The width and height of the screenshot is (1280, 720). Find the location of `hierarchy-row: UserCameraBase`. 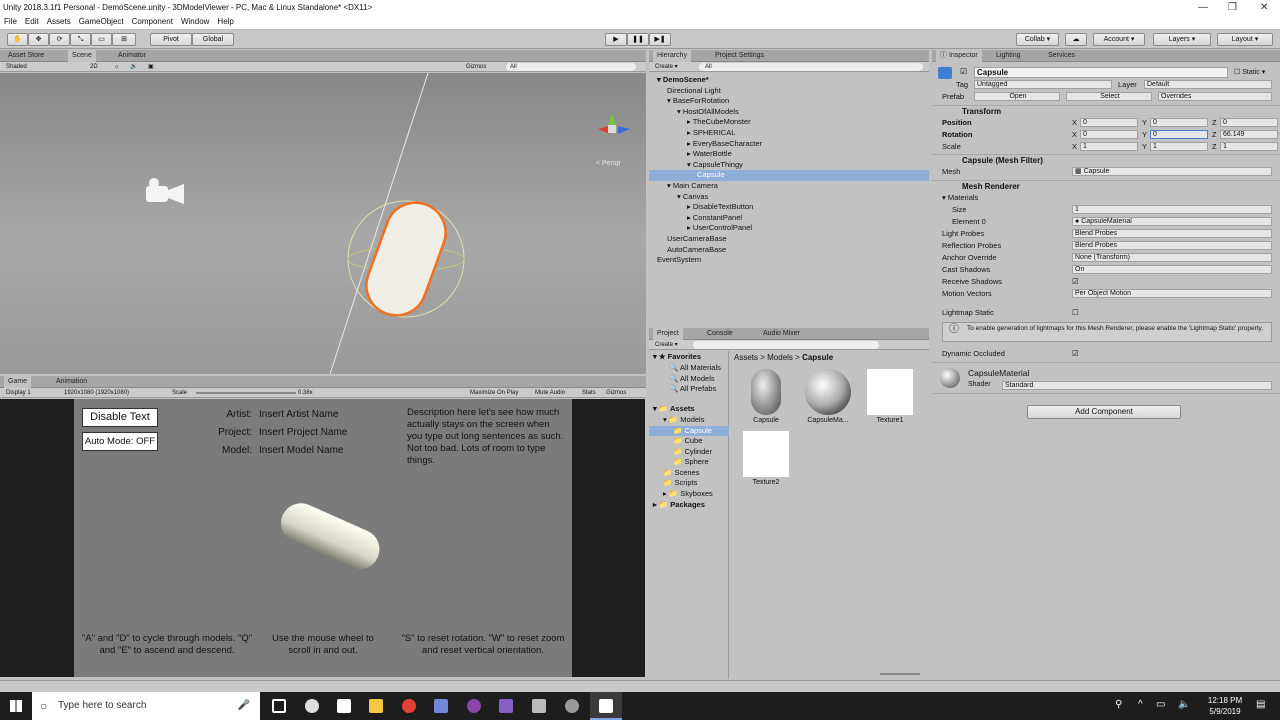

hierarchy-row: UserCameraBase is located at coordinates (789, 239).